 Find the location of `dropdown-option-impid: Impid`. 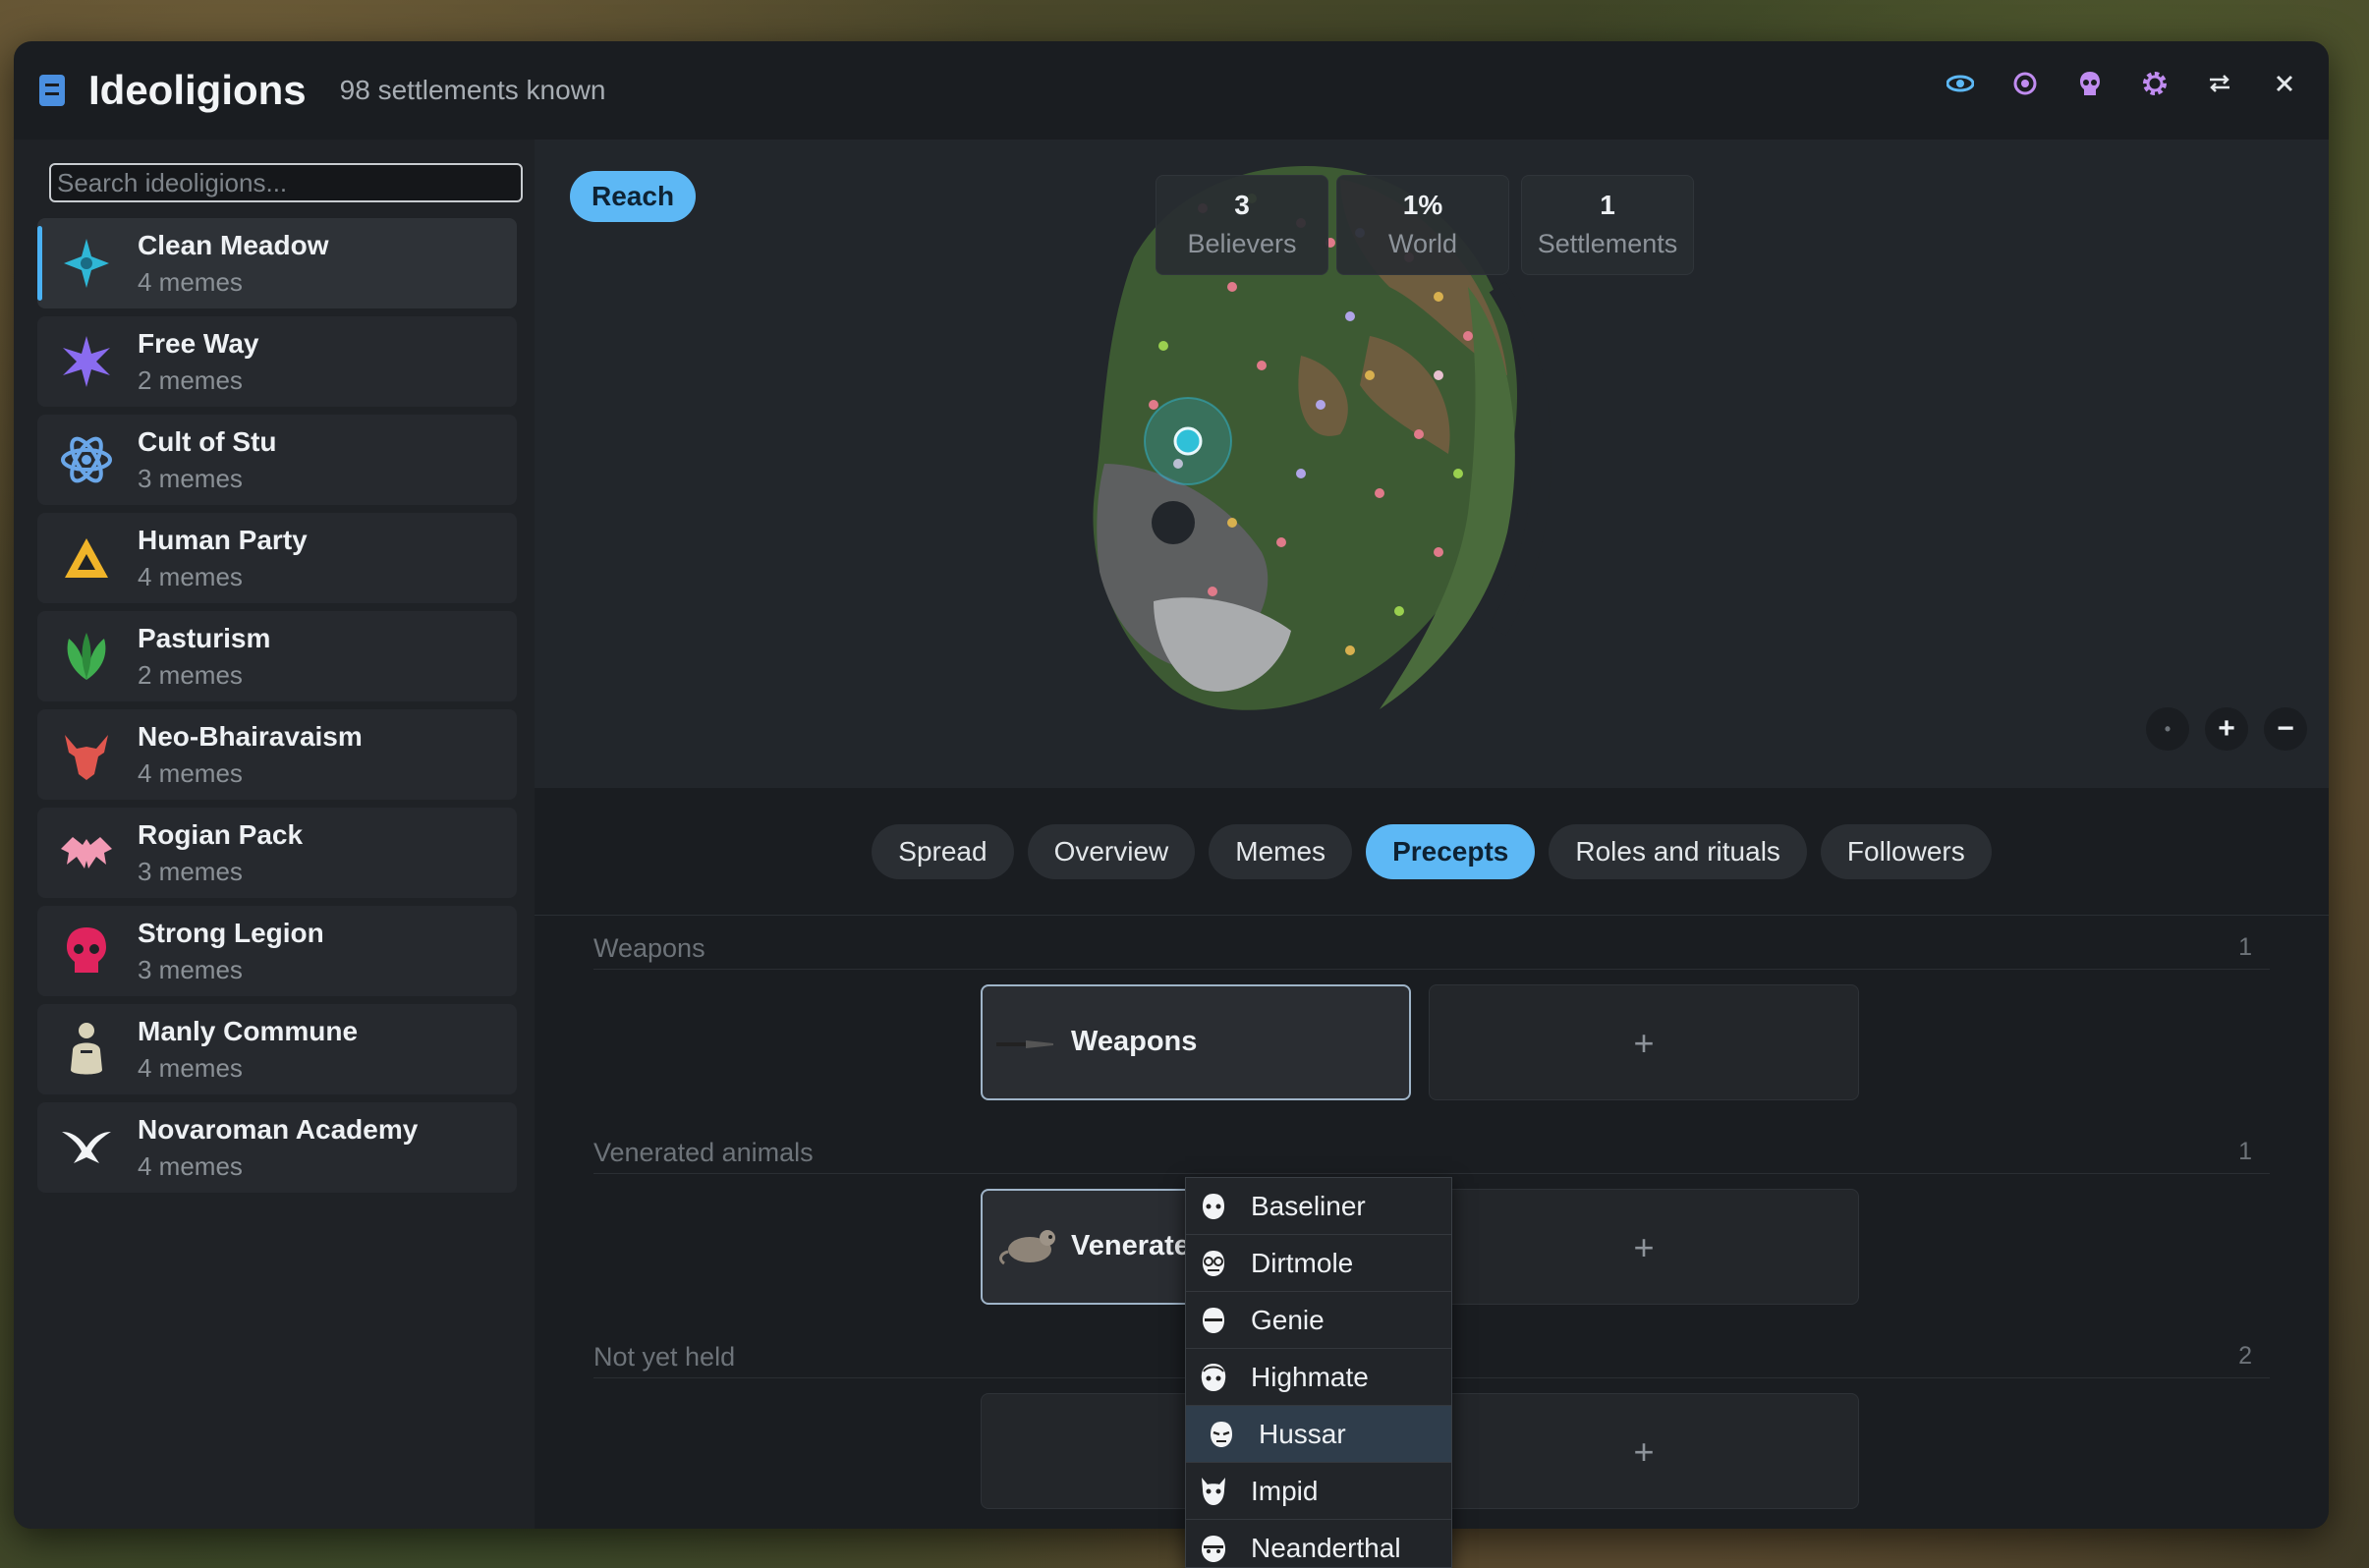

dropdown-option-impid: Impid is located at coordinates (1318, 1491).